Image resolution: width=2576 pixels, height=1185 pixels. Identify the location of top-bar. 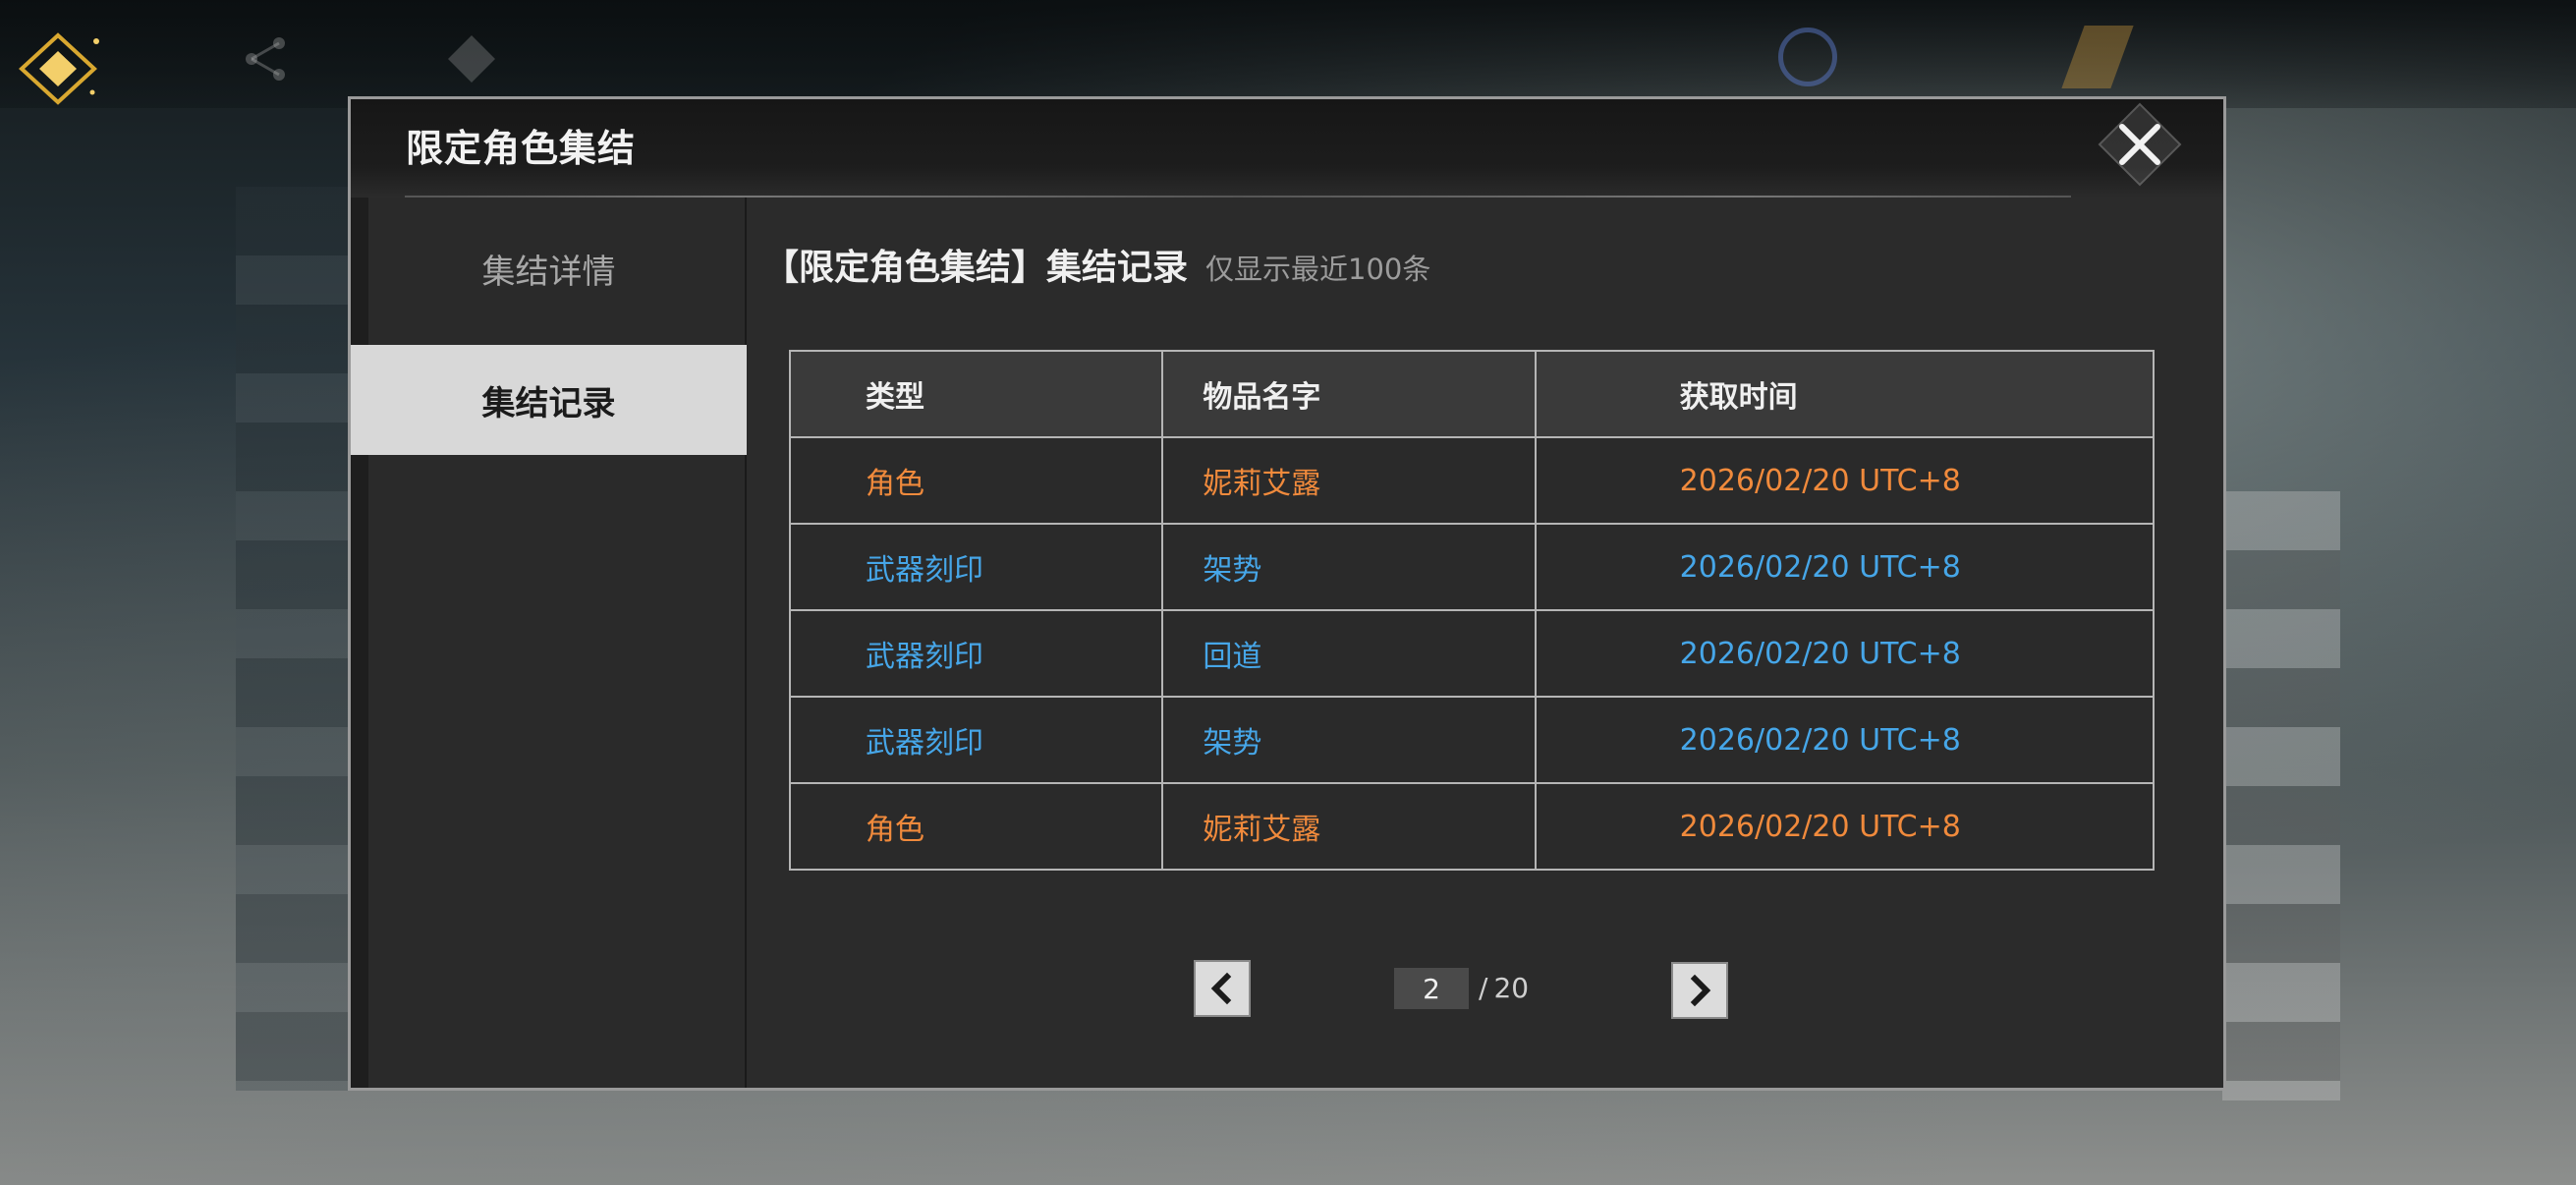
(1288, 54).